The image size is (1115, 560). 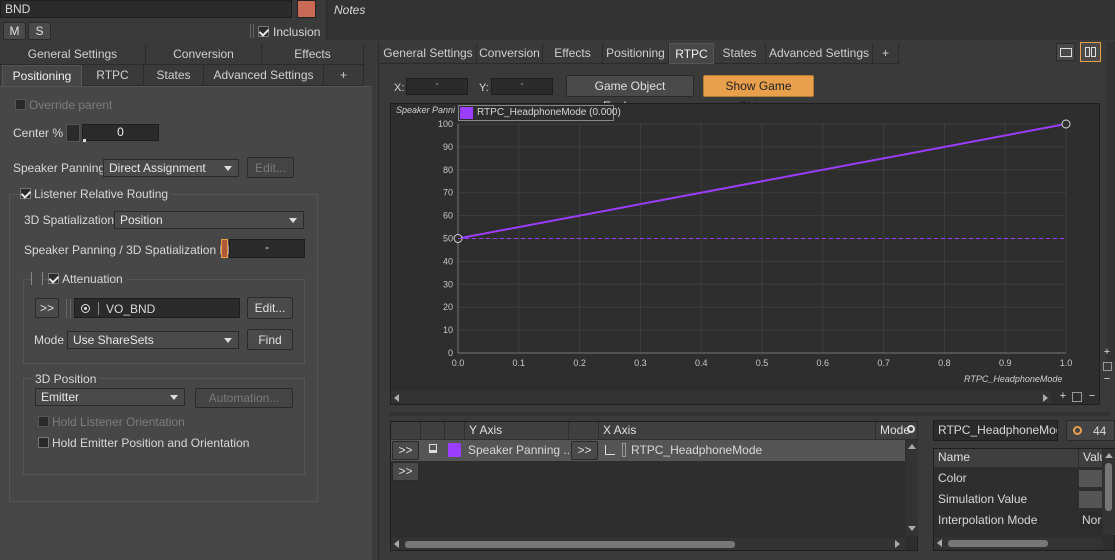 I want to click on tab-right-conversion: Conversion, so click(x=510, y=53).